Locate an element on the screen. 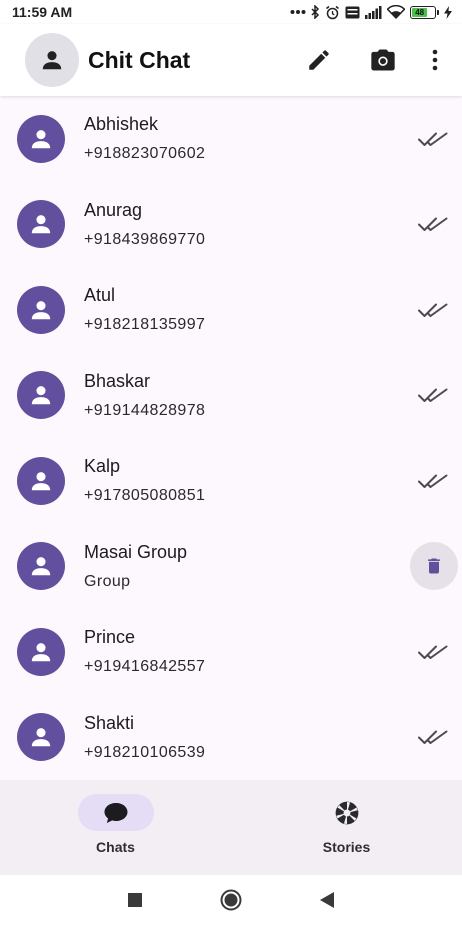 Image resolution: width=462 pixels, height=925 pixels. status-bar: 11:59 AM 48 is located at coordinates (231, 12).